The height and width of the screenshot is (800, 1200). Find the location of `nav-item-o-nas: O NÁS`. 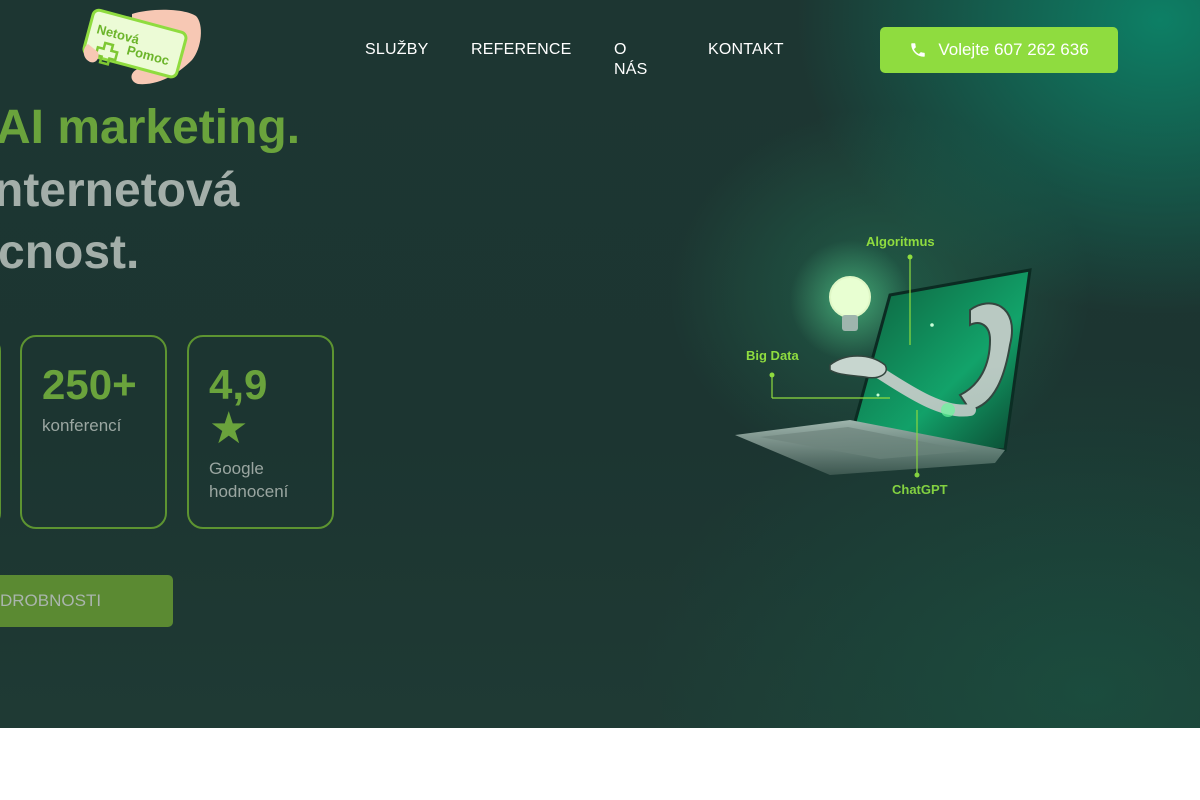

nav-item-o-nas: O NÁS is located at coordinates (631, 59).